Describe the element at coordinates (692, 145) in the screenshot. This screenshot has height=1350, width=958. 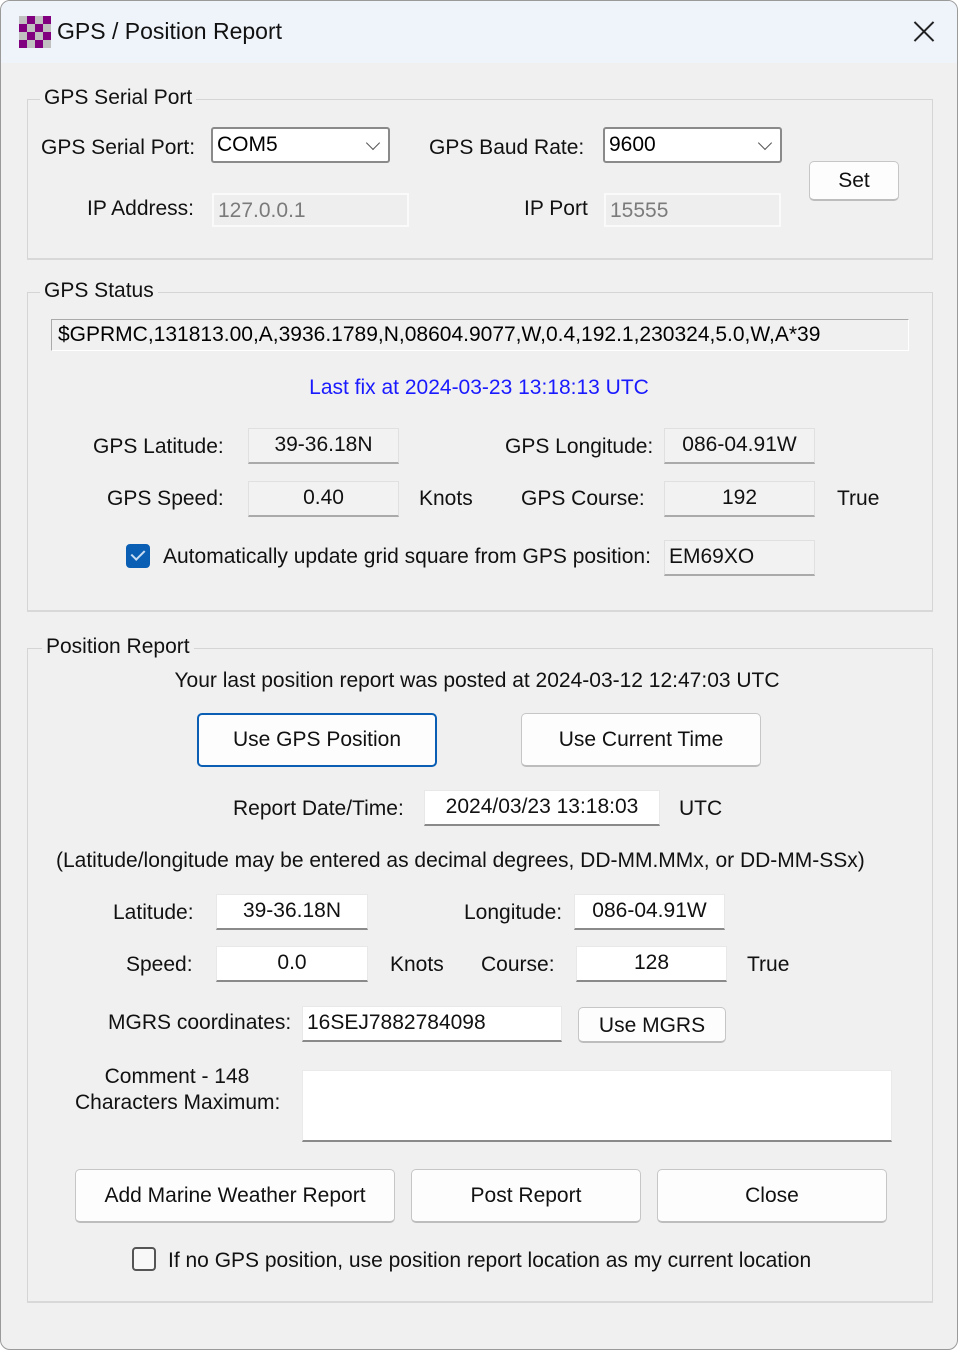
I see `baud-rate-dropdown: 9600` at that location.